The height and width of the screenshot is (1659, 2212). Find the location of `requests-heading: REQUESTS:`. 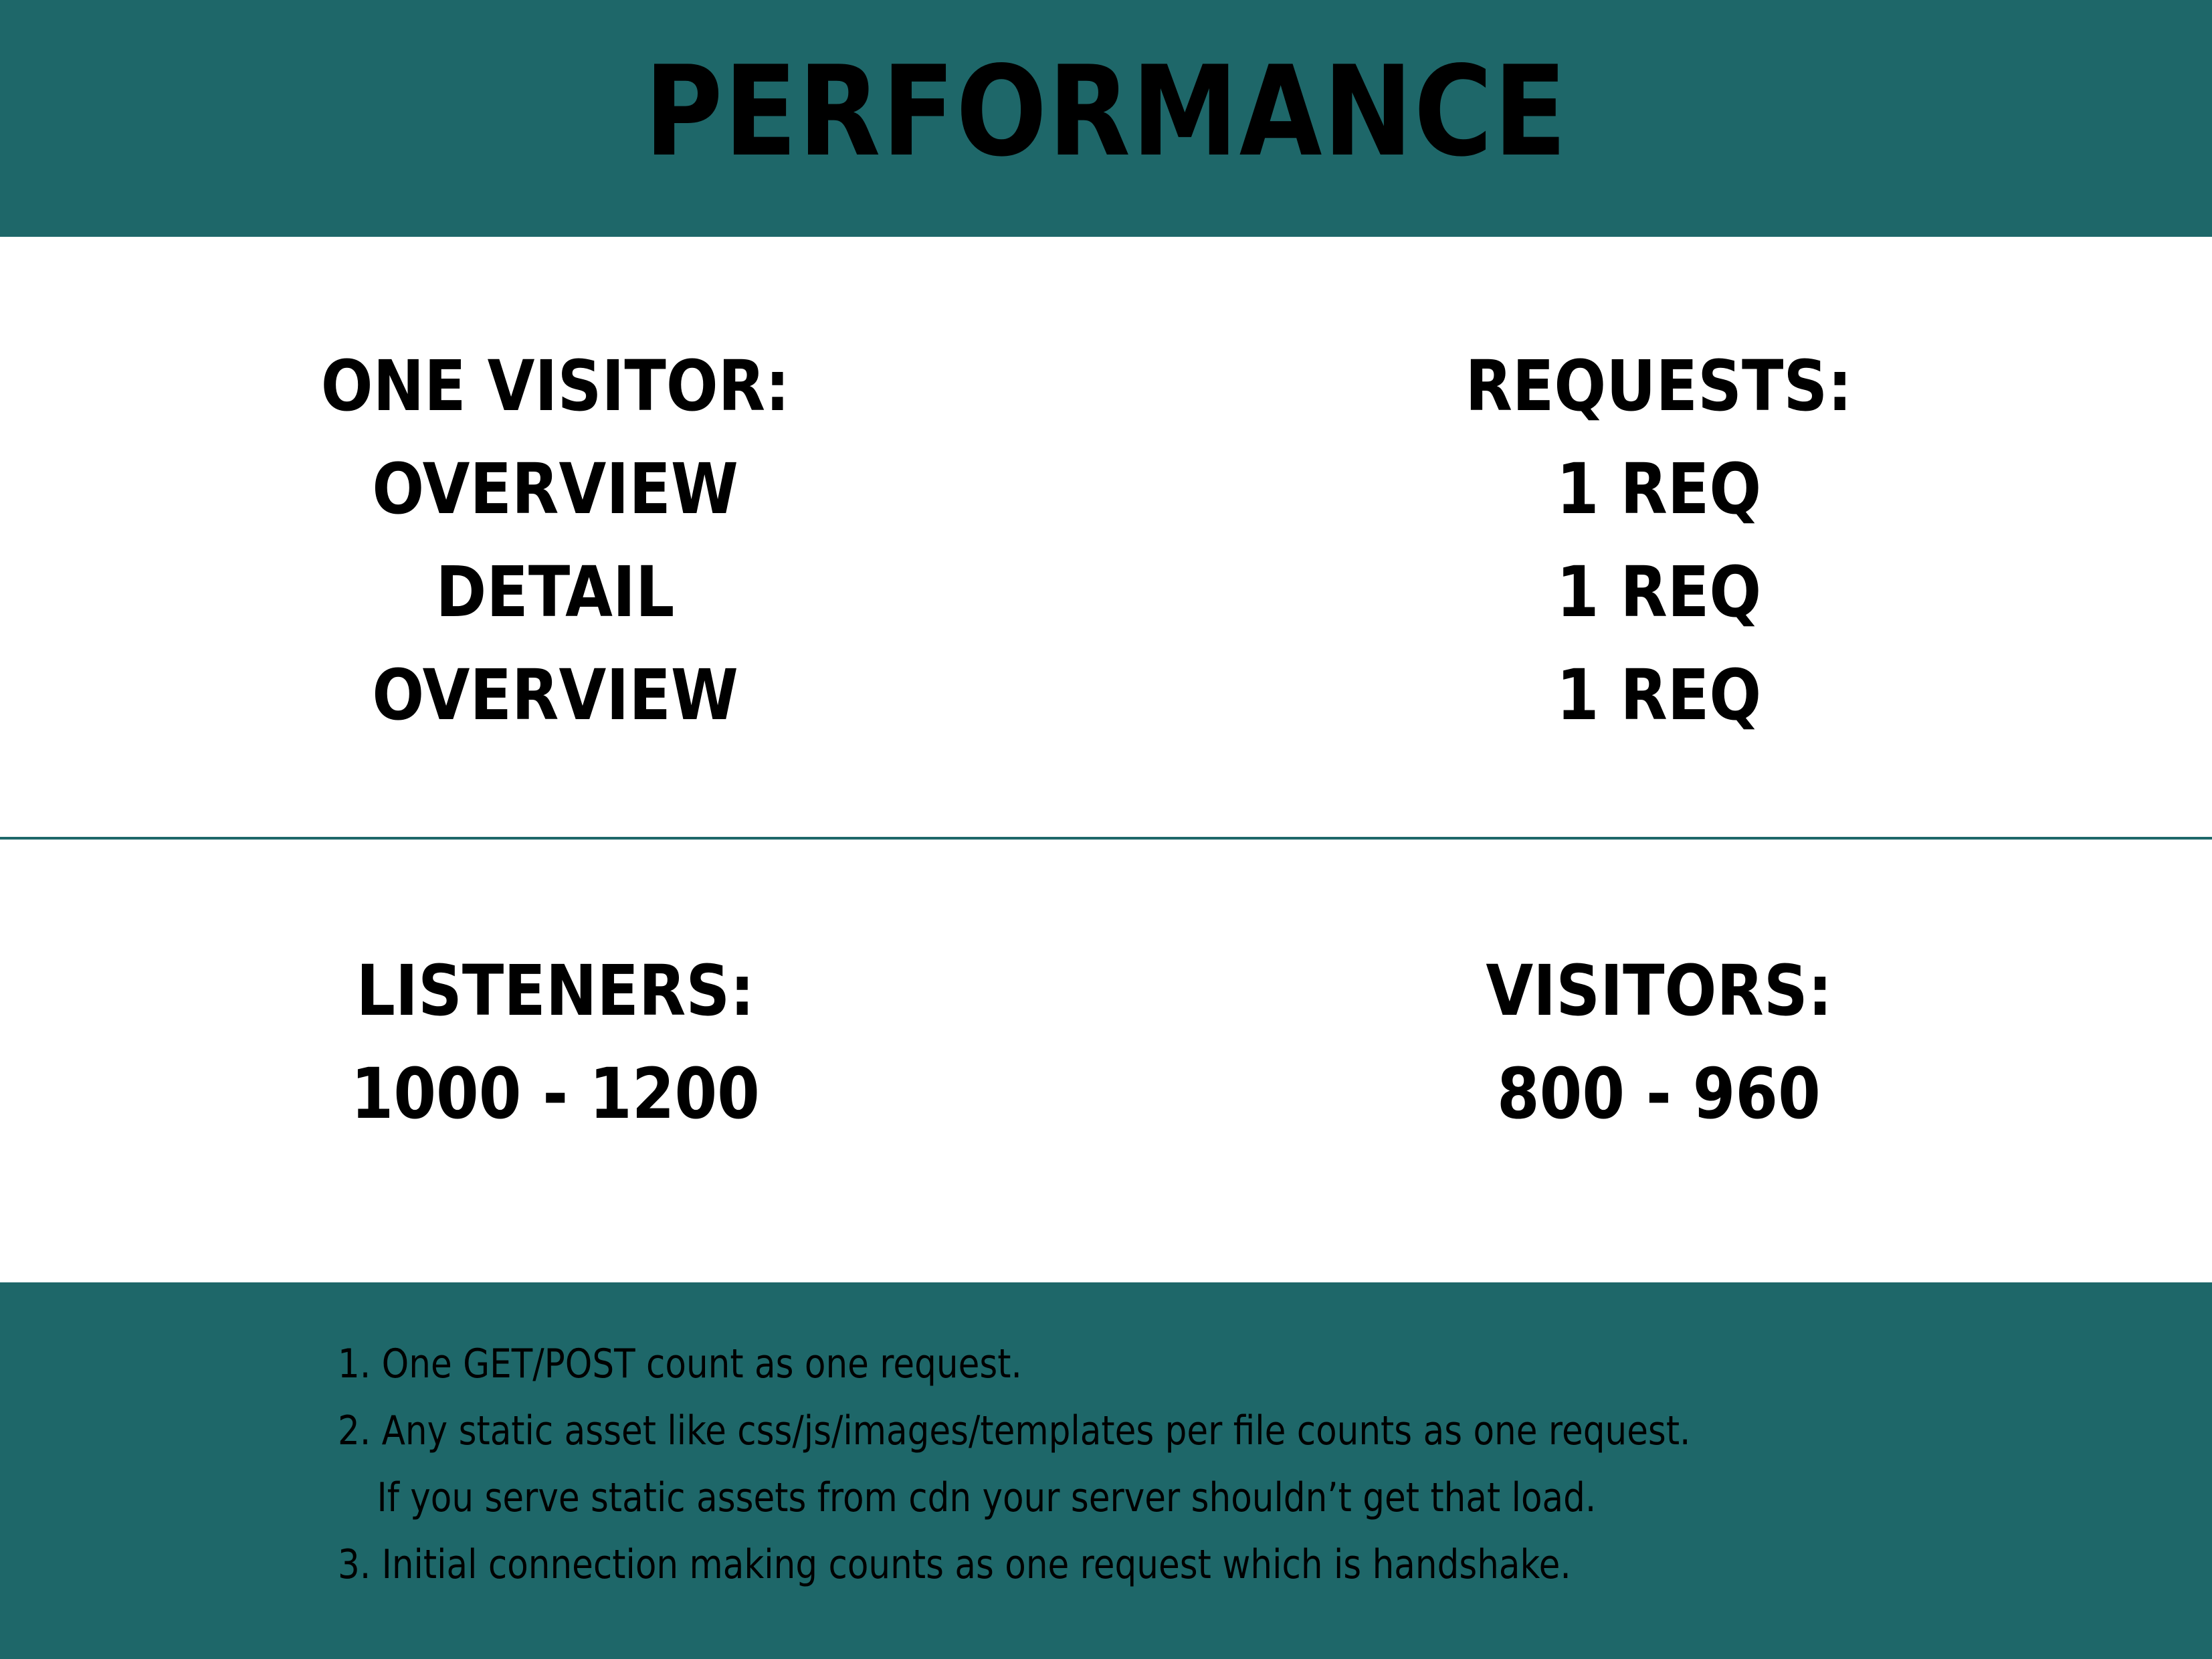

requests-heading: REQUESTS: is located at coordinates (1659, 386).